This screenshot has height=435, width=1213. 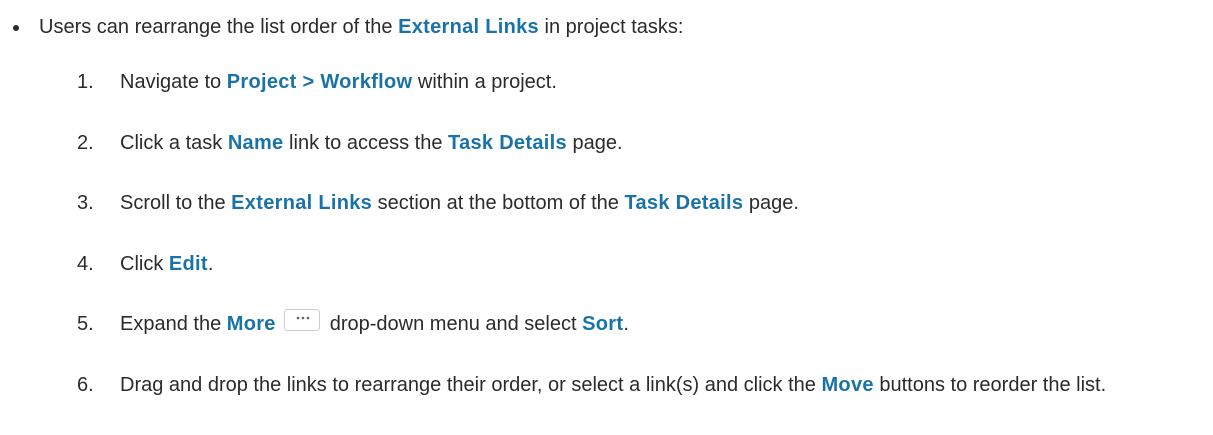 I want to click on step-number: 5., so click(x=85, y=324).